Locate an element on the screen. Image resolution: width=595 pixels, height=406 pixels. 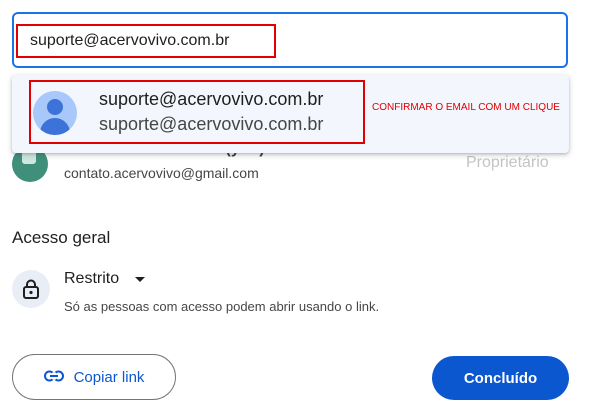
suggestion-item is located at coordinates (197, 112).